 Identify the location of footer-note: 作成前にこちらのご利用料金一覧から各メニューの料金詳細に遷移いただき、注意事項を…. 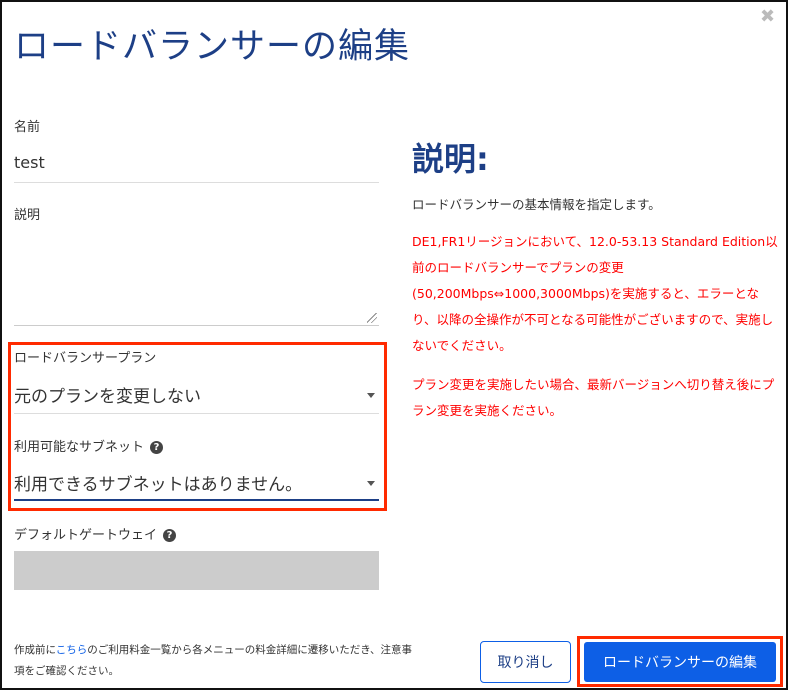
(214, 661).